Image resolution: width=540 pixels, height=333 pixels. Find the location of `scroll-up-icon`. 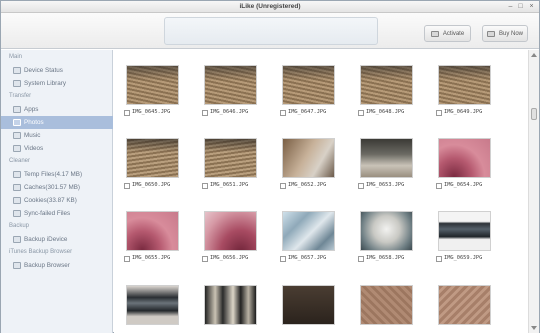

scroll-up-icon is located at coordinates (534, 55).